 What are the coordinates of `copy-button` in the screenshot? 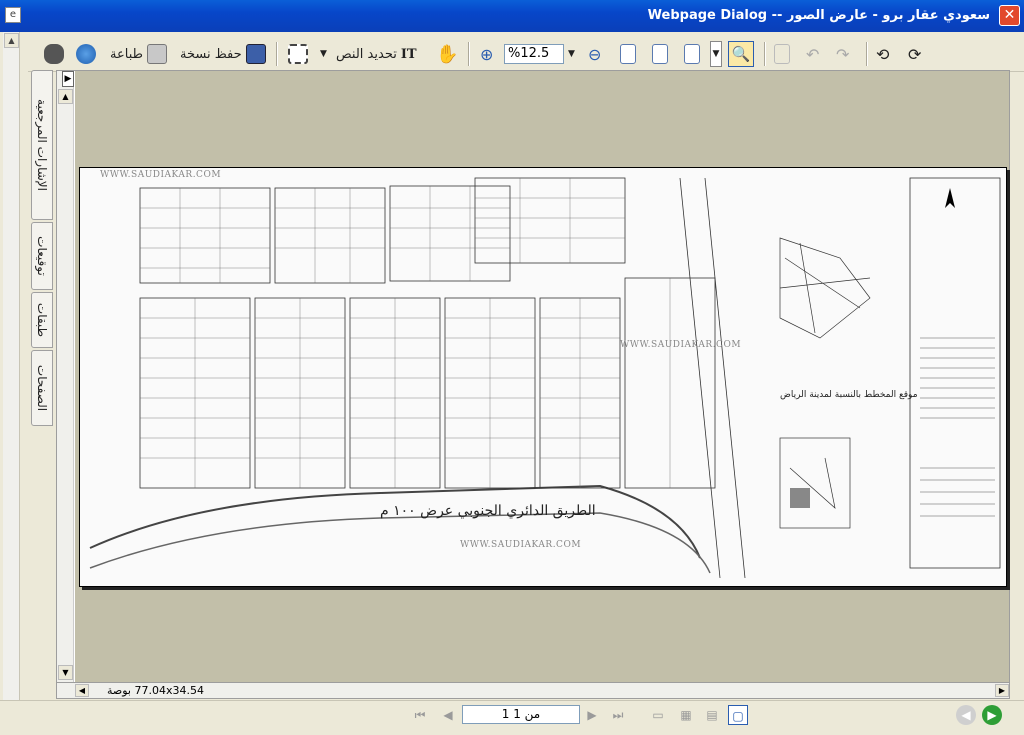 It's located at (782, 54).